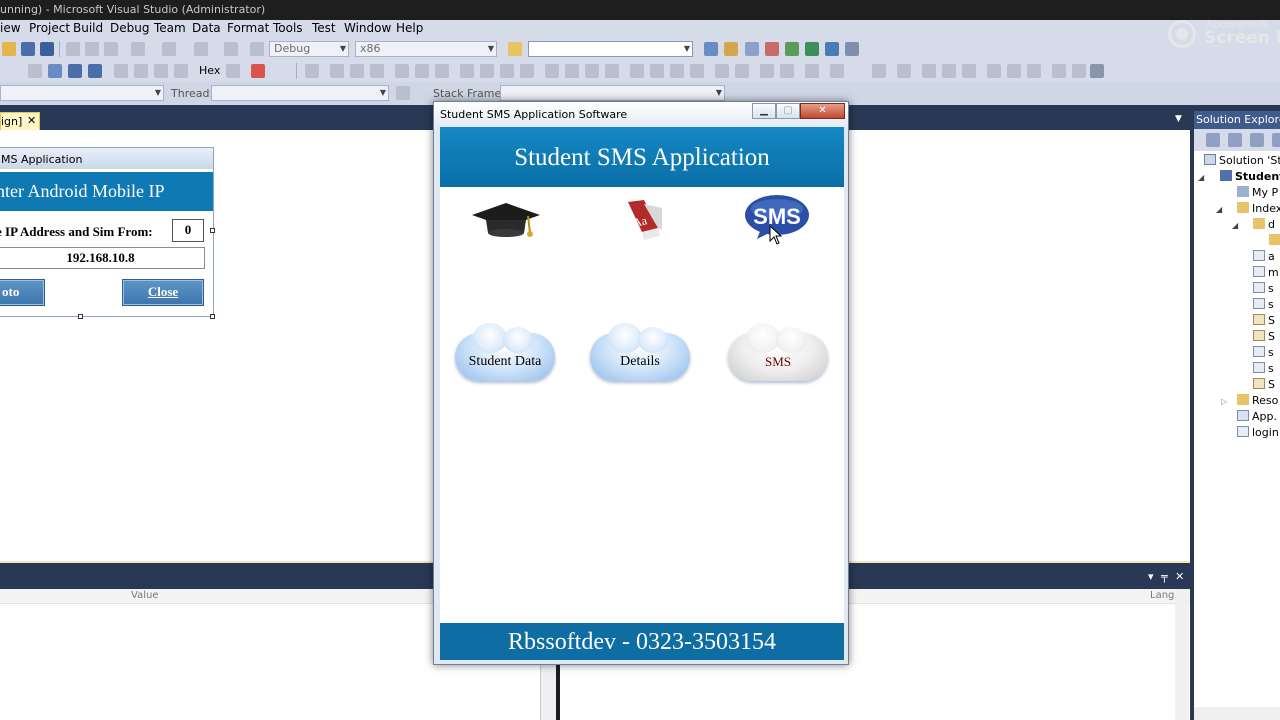 The image size is (1280, 720). What do you see at coordinates (288, 28) in the screenshot?
I see `menu-tools: Tools` at bounding box center [288, 28].